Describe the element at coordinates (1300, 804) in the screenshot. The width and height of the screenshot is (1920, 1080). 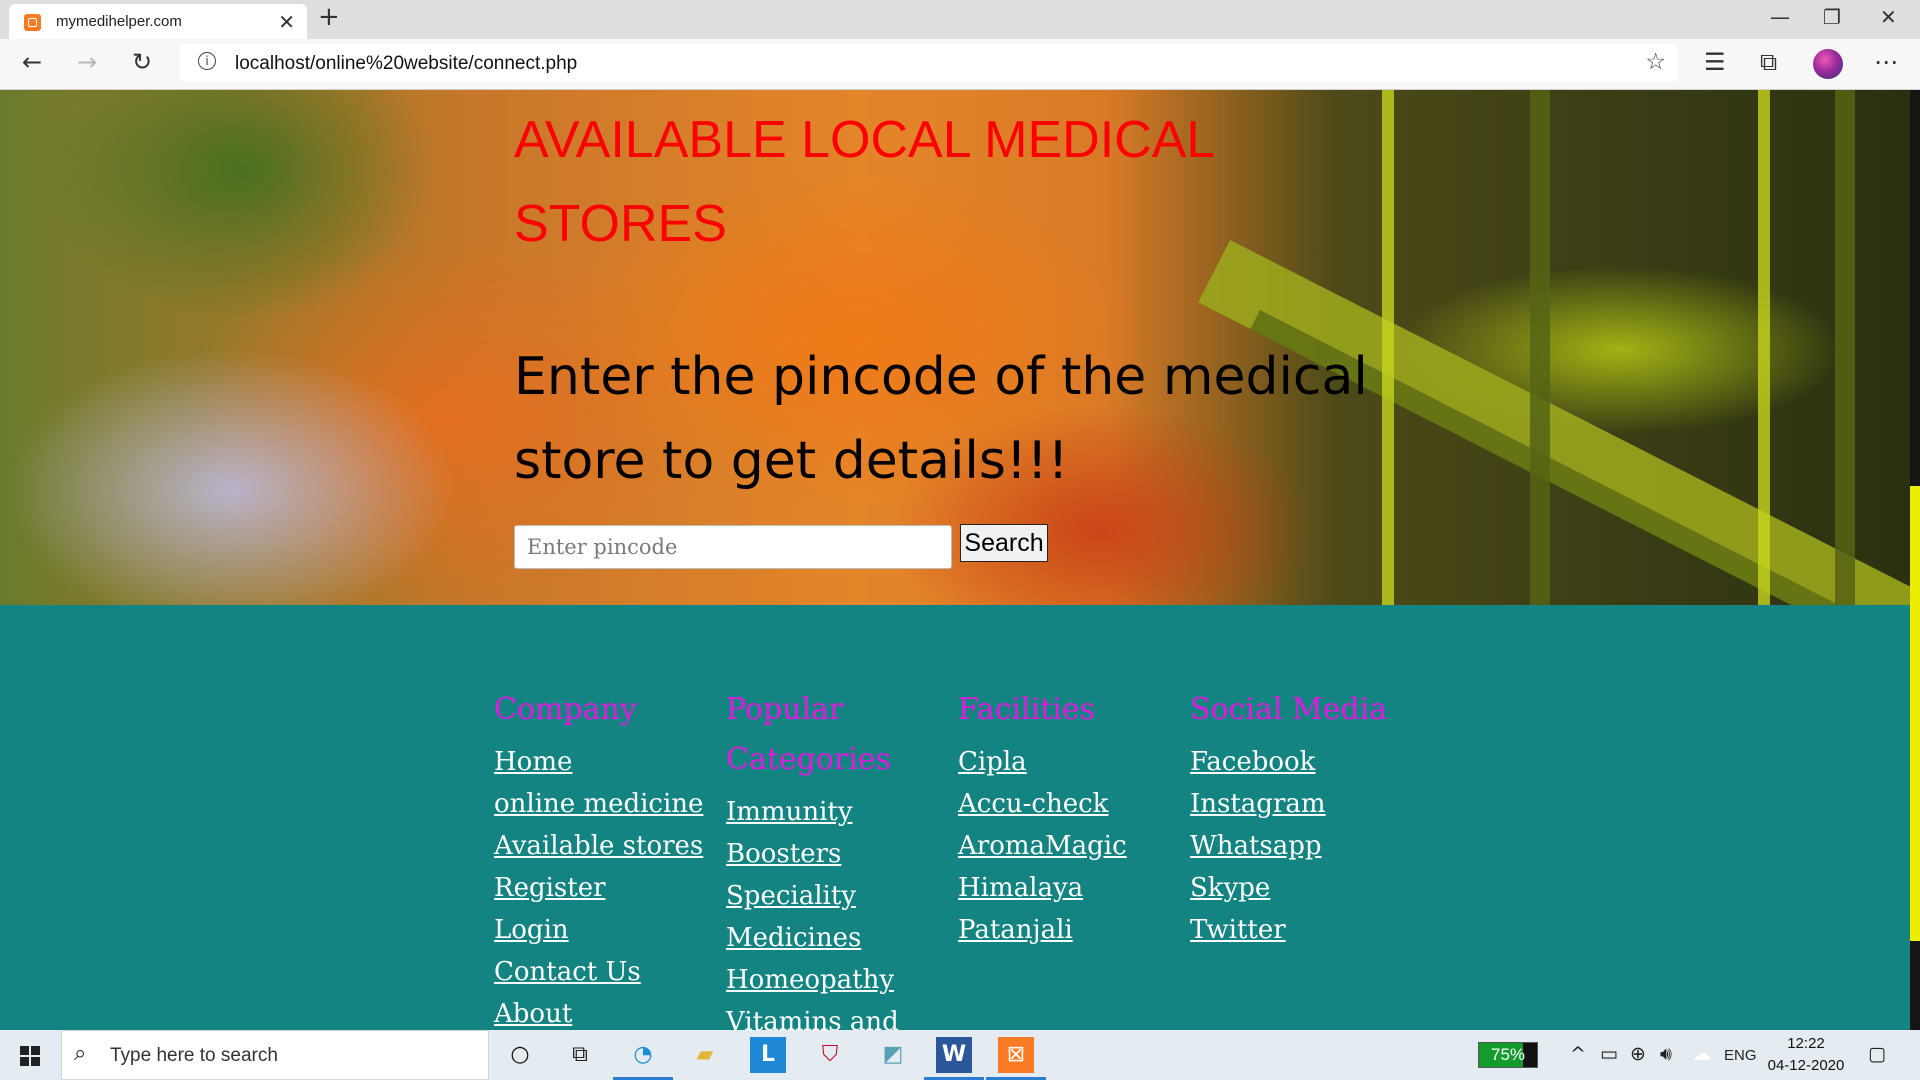
I see `footer-link-instagram: Instagram` at that location.